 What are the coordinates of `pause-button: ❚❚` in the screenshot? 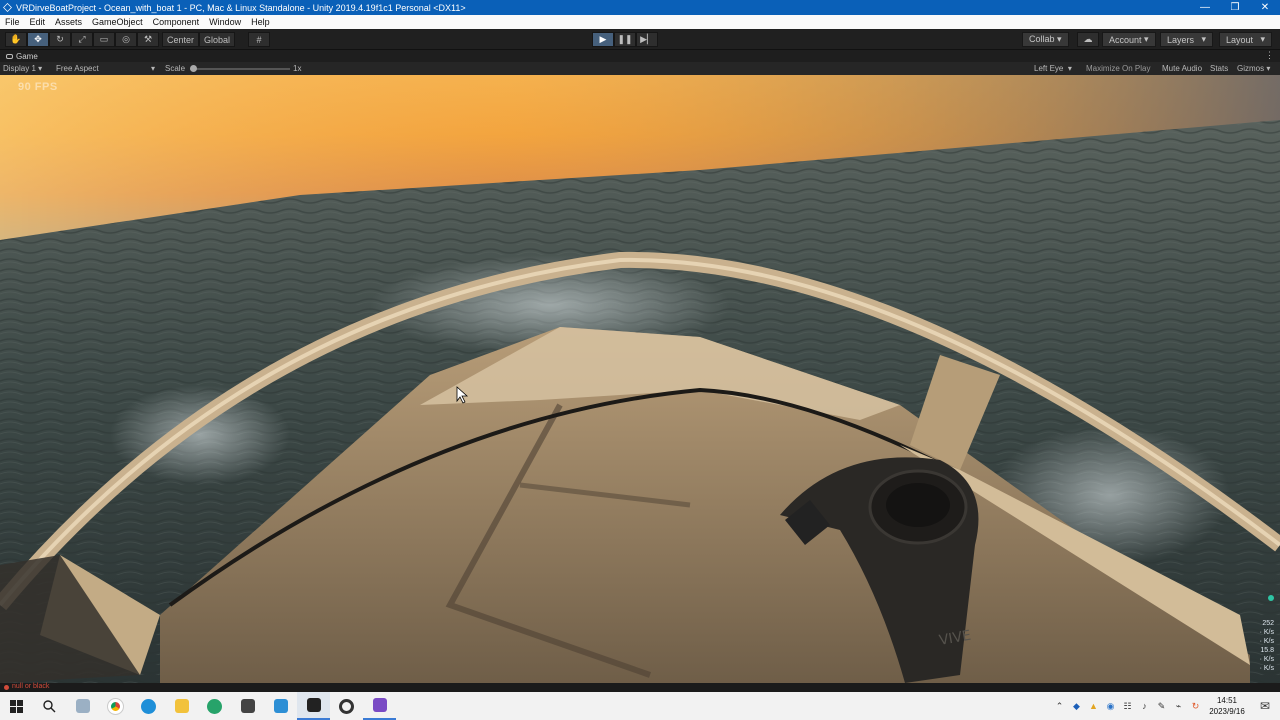 It's located at (625, 39).